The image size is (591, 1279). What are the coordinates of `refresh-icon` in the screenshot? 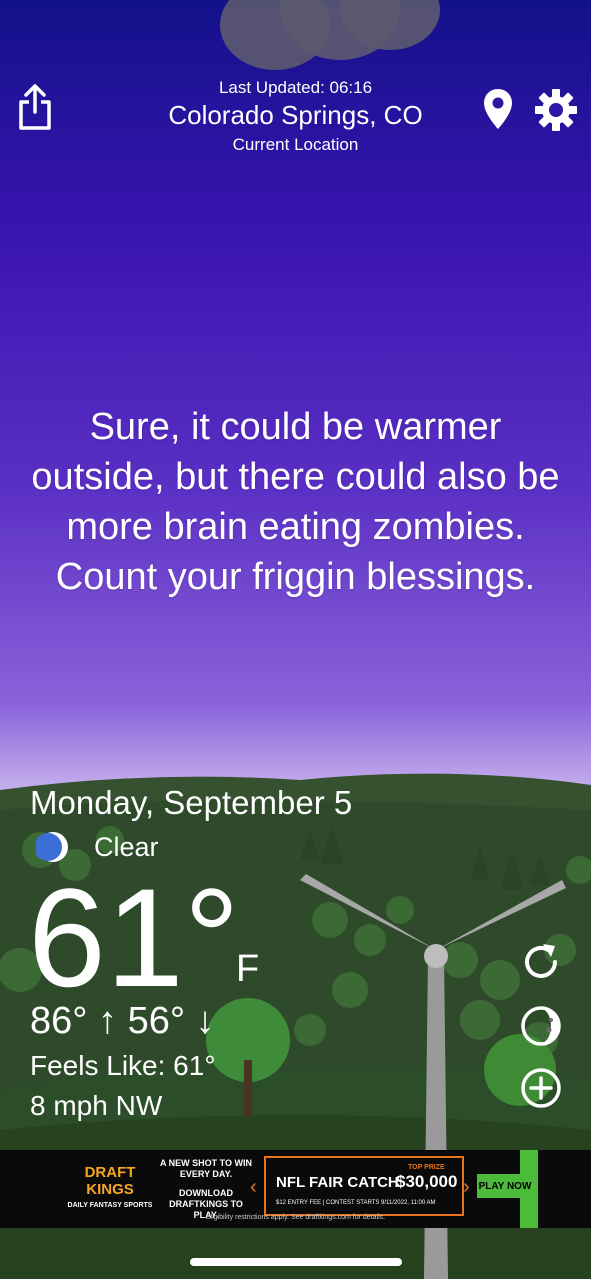 It's located at (541, 961).